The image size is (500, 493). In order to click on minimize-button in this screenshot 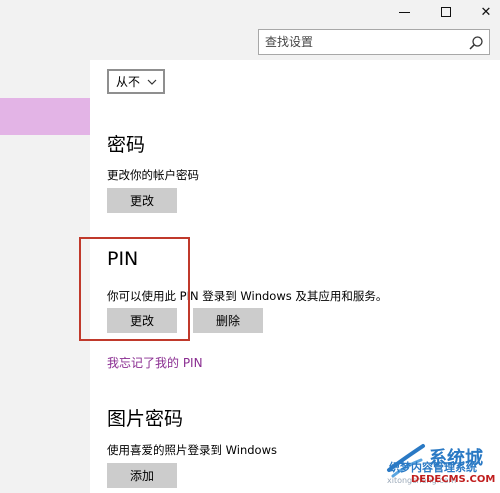, I will do `click(404, 12)`.